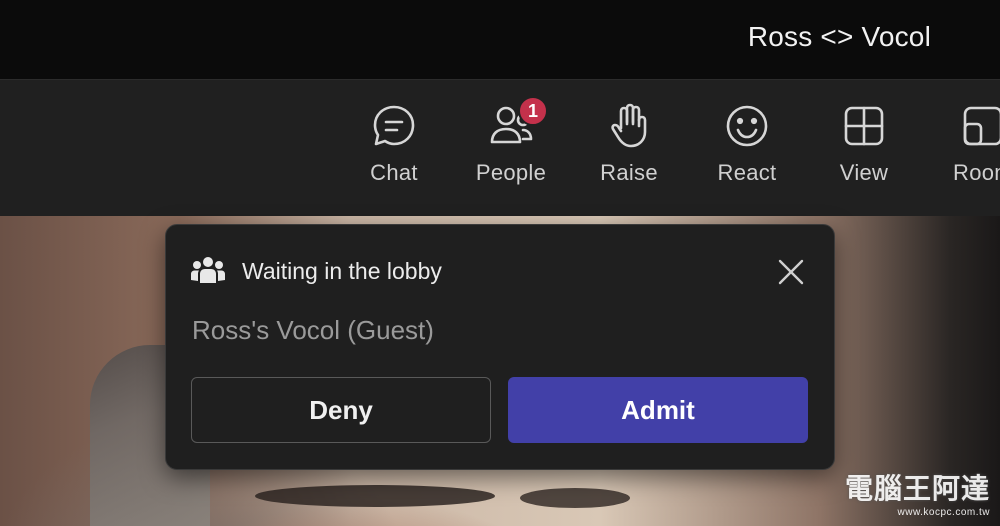  Describe the element at coordinates (747, 172) in the screenshot. I see `react-label: React` at that location.